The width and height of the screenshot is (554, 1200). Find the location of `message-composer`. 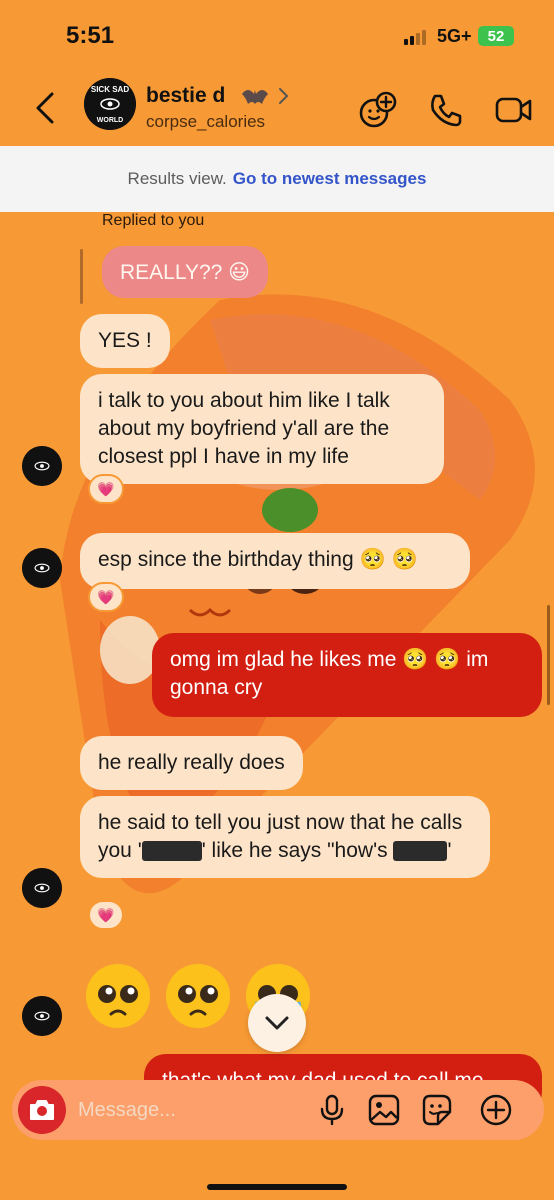

message-composer is located at coordinates (278, 1110).